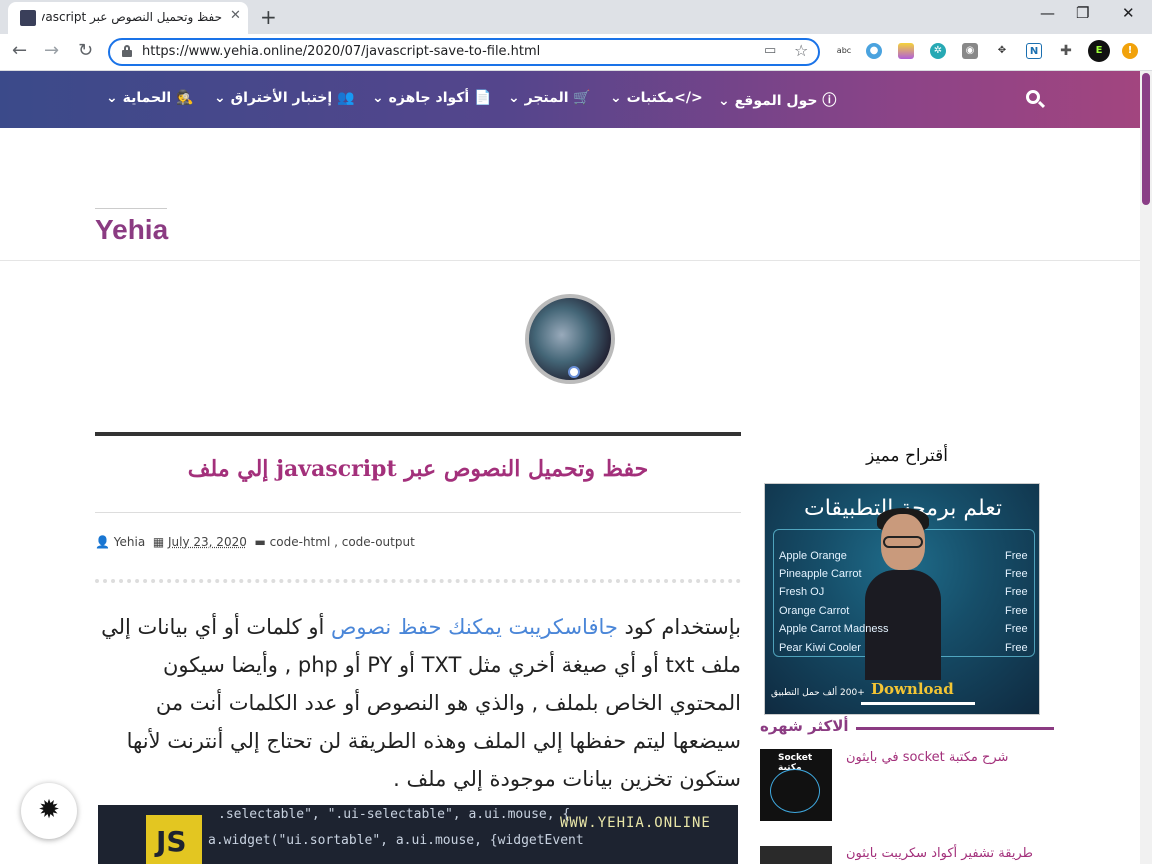 The width and height of the screenshot is (1152, 864). Describe the element at coordinates (129, 542) in the screenshot. I see `post-author: Yehia` at that location.